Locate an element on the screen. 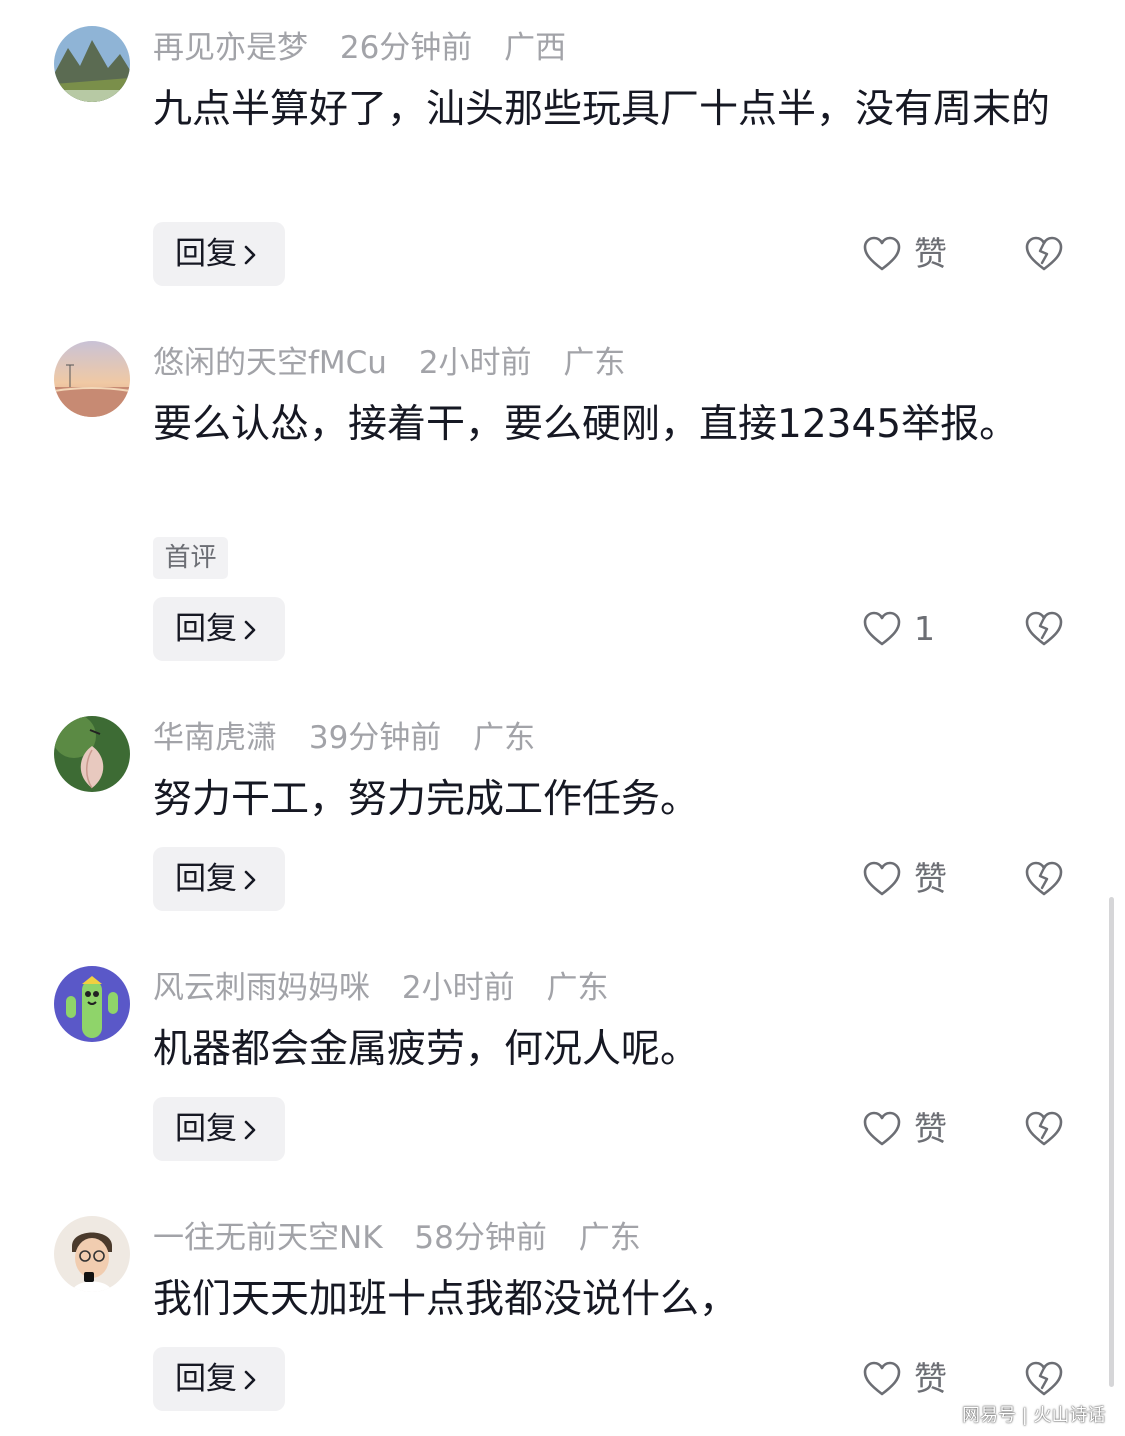  watermark: 网易号 | 火山诗话 is located at coordinates (1034, 1415).